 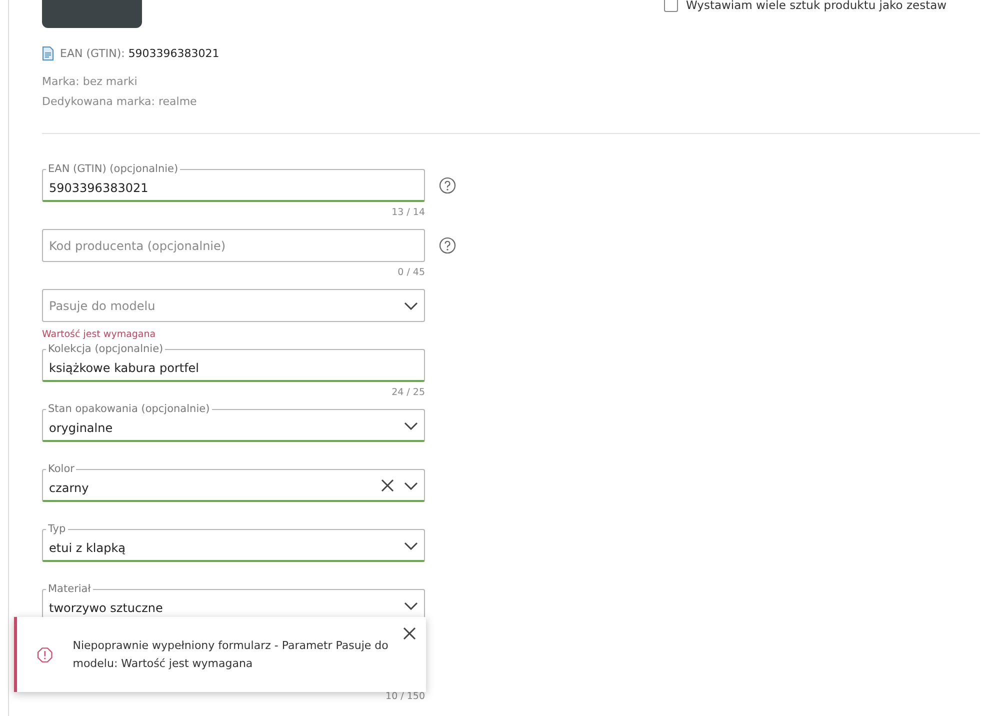 I want to click on character-counter: 13 / 14, so click(x=408, y=212).